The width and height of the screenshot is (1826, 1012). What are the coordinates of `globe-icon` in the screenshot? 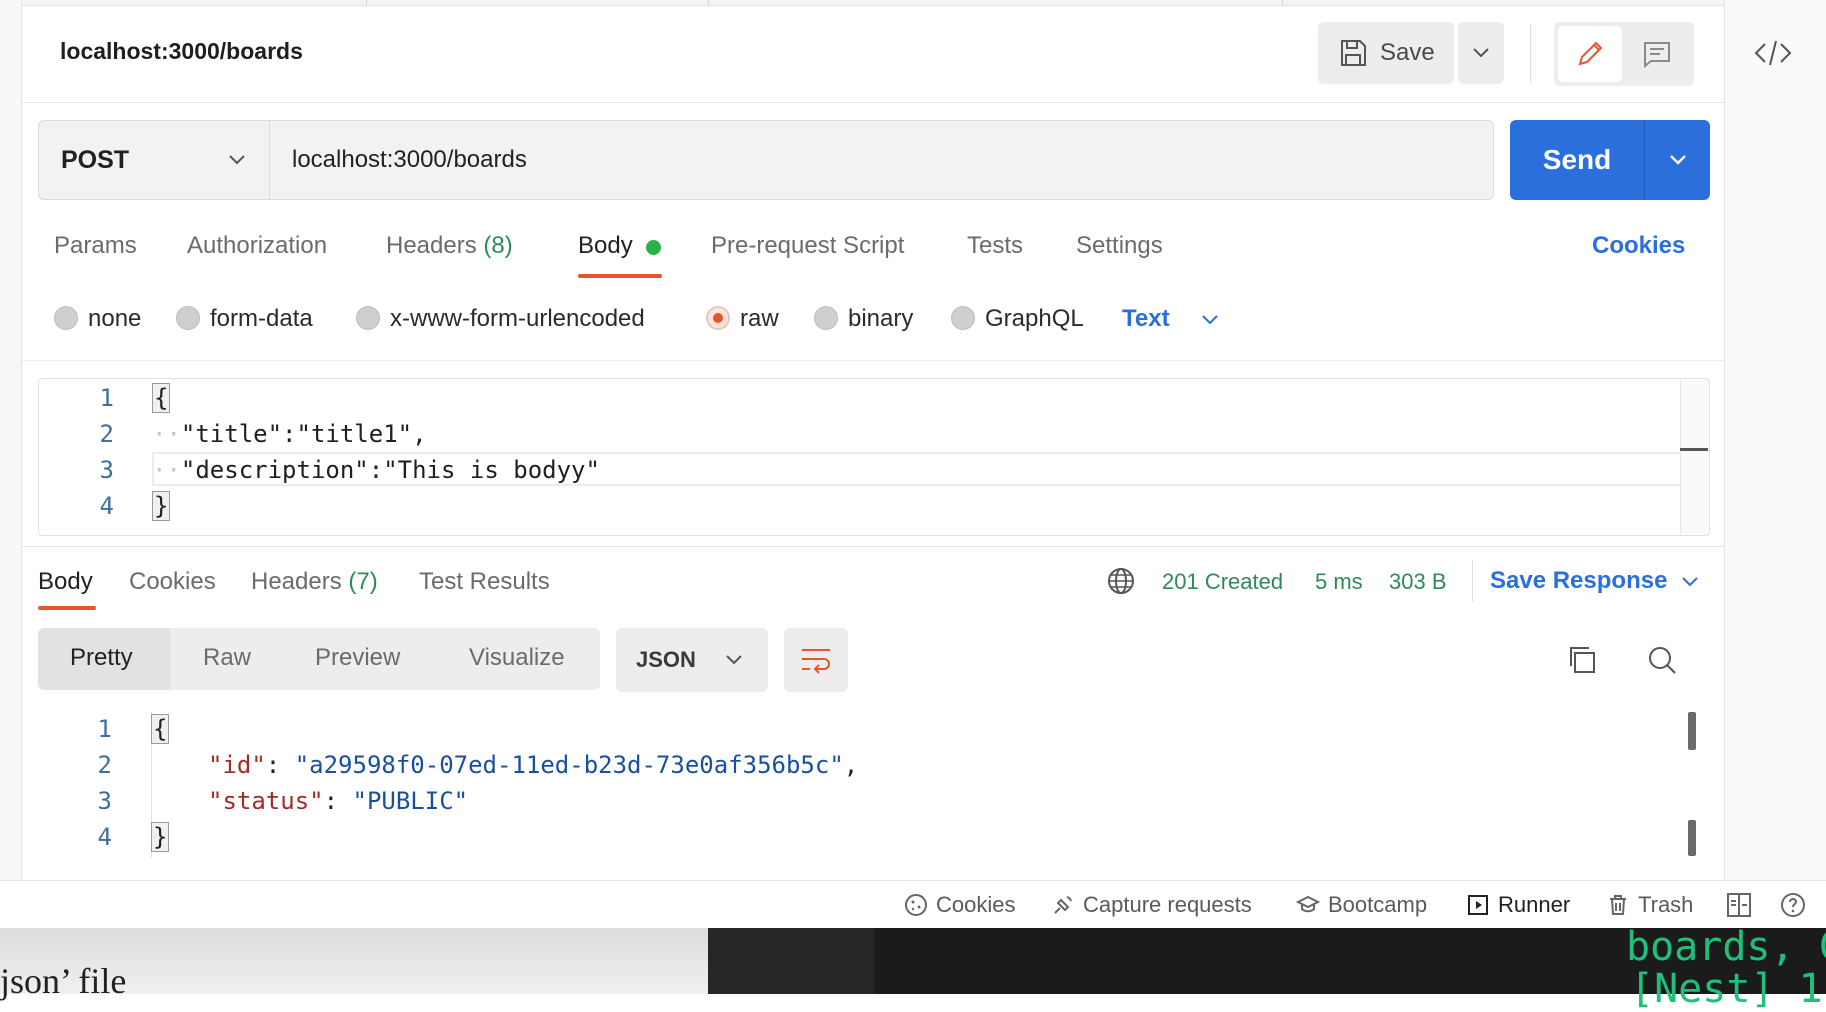 It's located at (1121, 581).